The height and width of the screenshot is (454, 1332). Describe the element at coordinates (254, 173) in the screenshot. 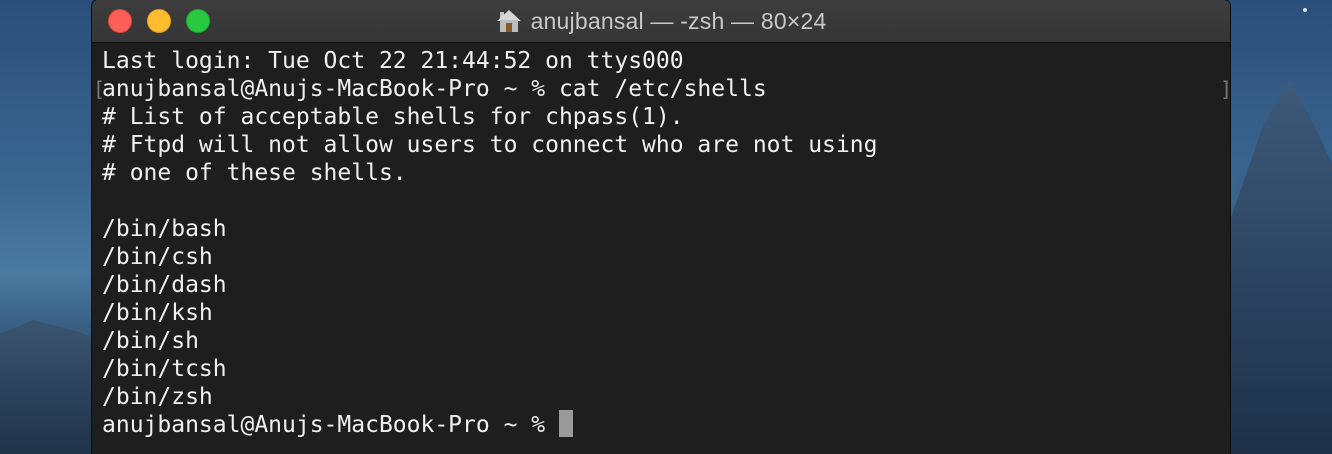

I see `terminal-line: # one of these shells.` at that location.